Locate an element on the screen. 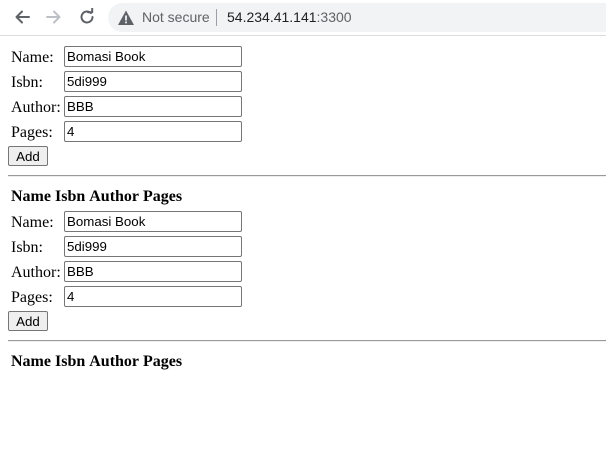  forward-button is located at coordinates (54, 17).